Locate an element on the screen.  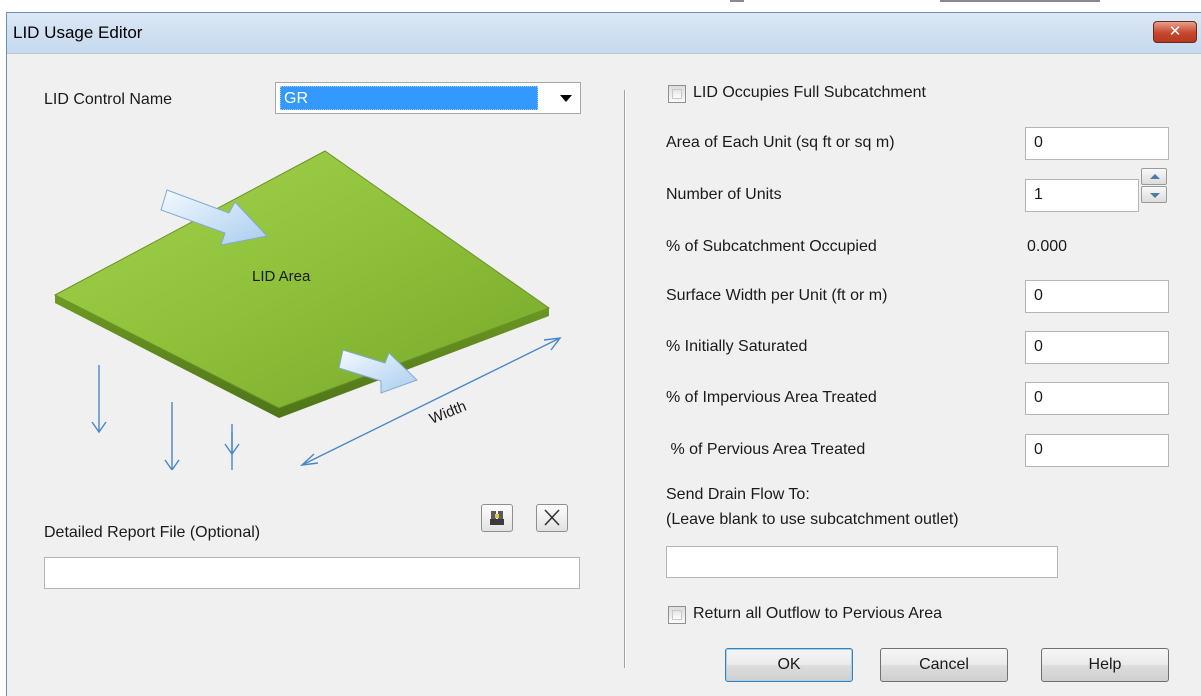
title-bar: LID Usage Editor ✕ is located at coordinates (604, 33).